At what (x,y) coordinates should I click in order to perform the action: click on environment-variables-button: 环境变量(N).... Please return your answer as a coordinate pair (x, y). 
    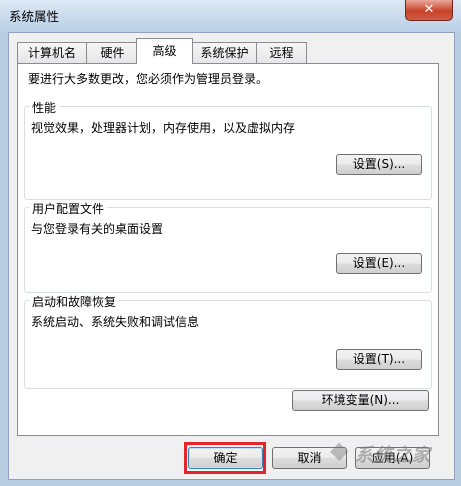
    Looking at the image, I should click on (360, 400).